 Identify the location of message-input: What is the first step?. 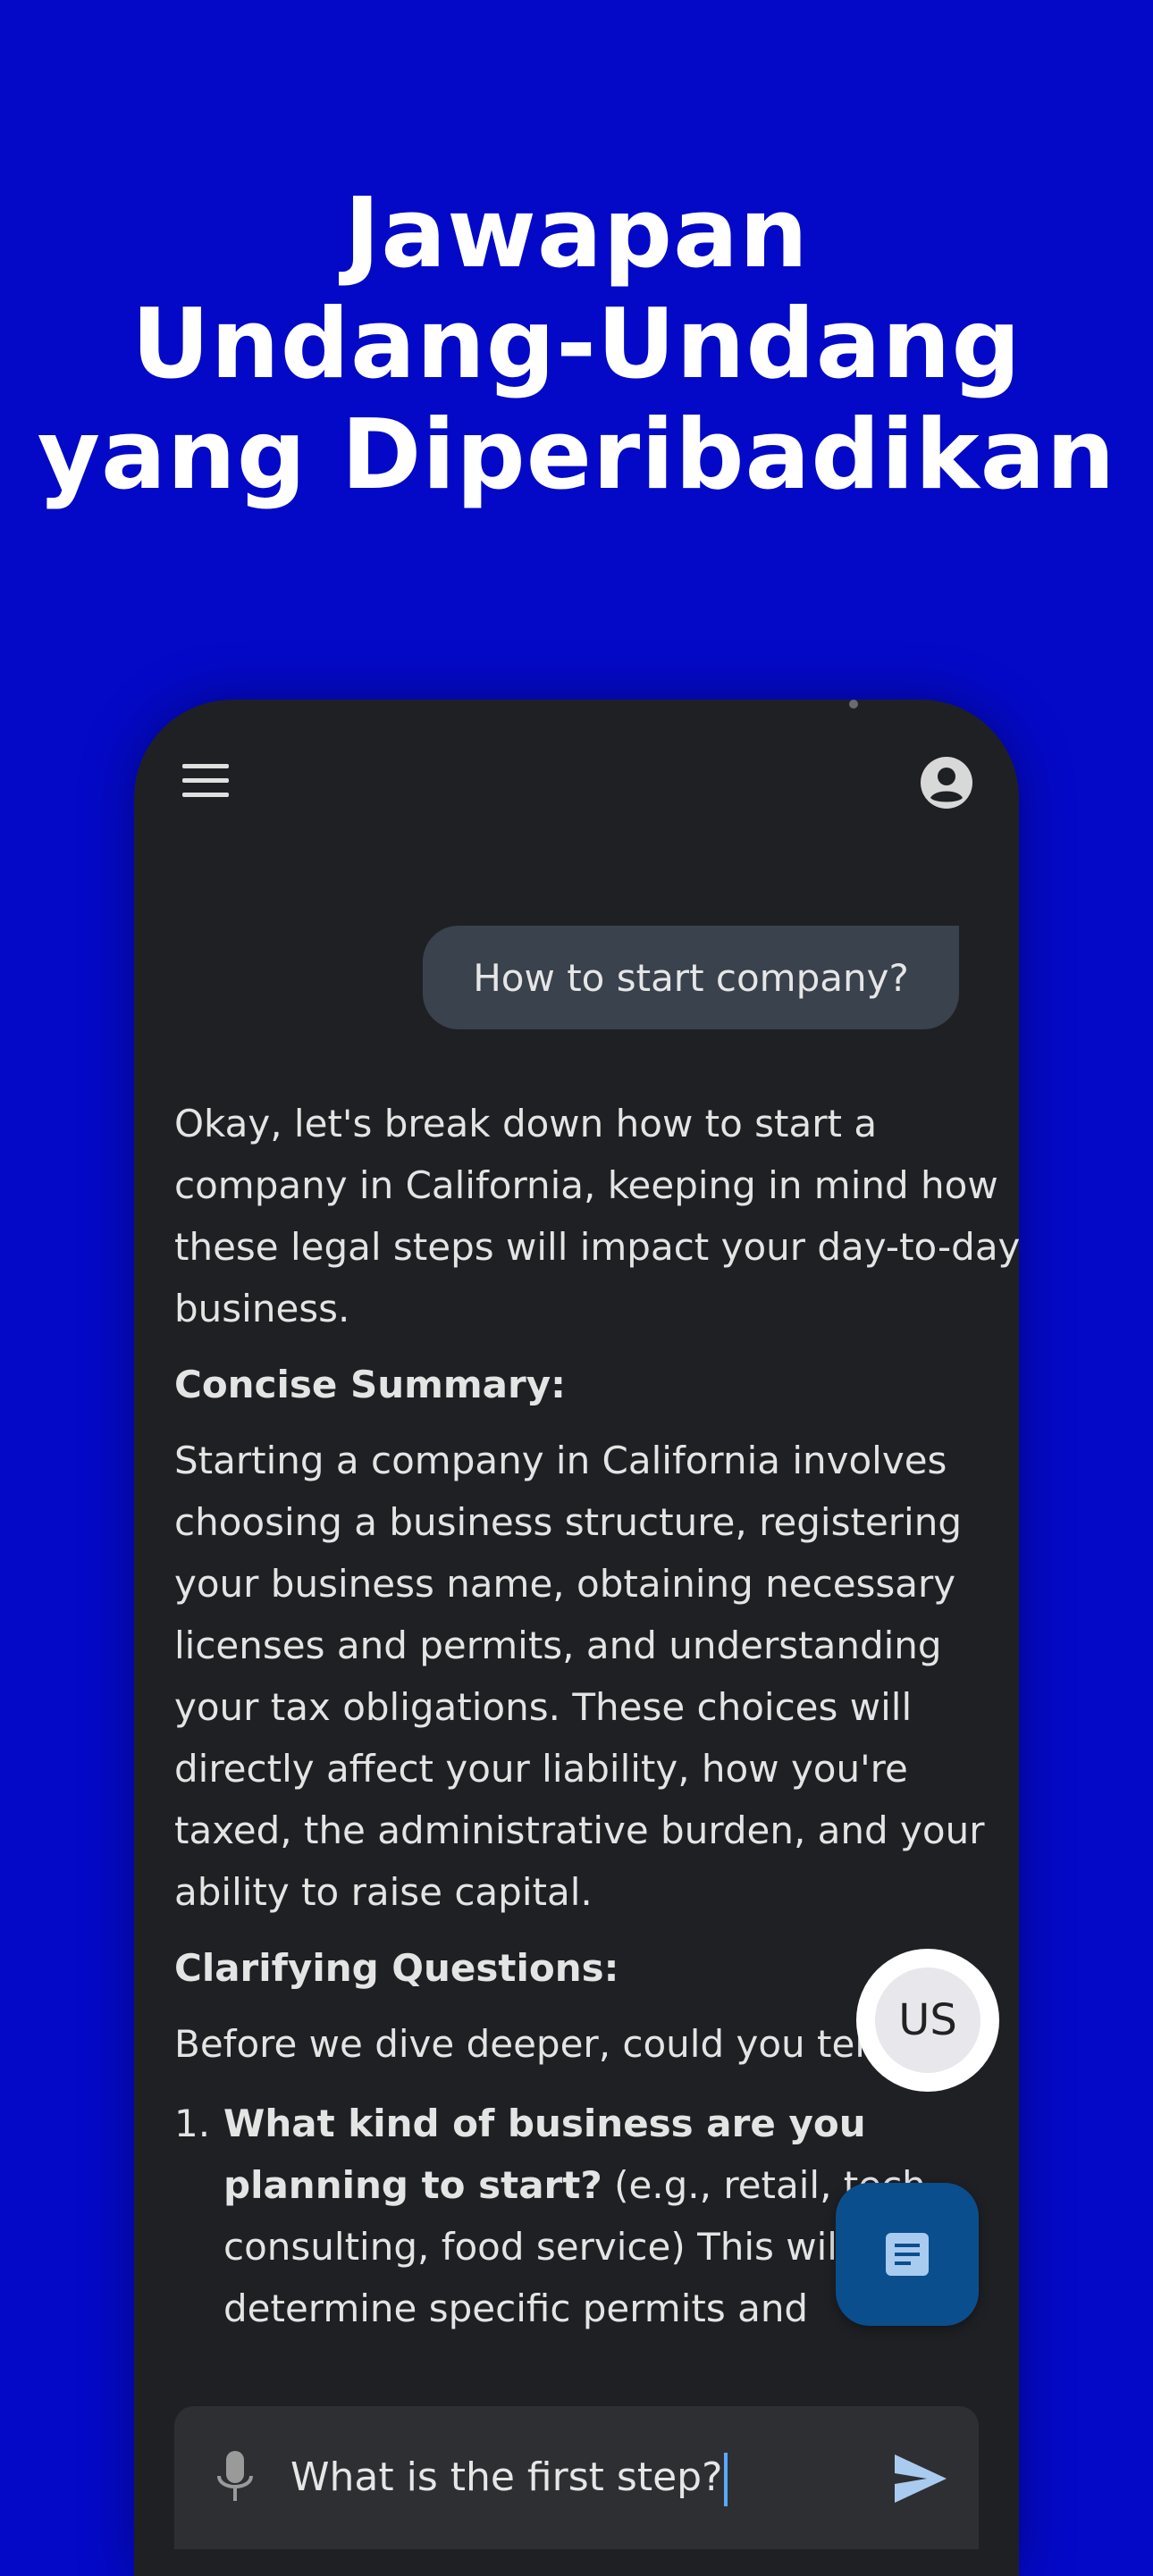
(509, 2477).